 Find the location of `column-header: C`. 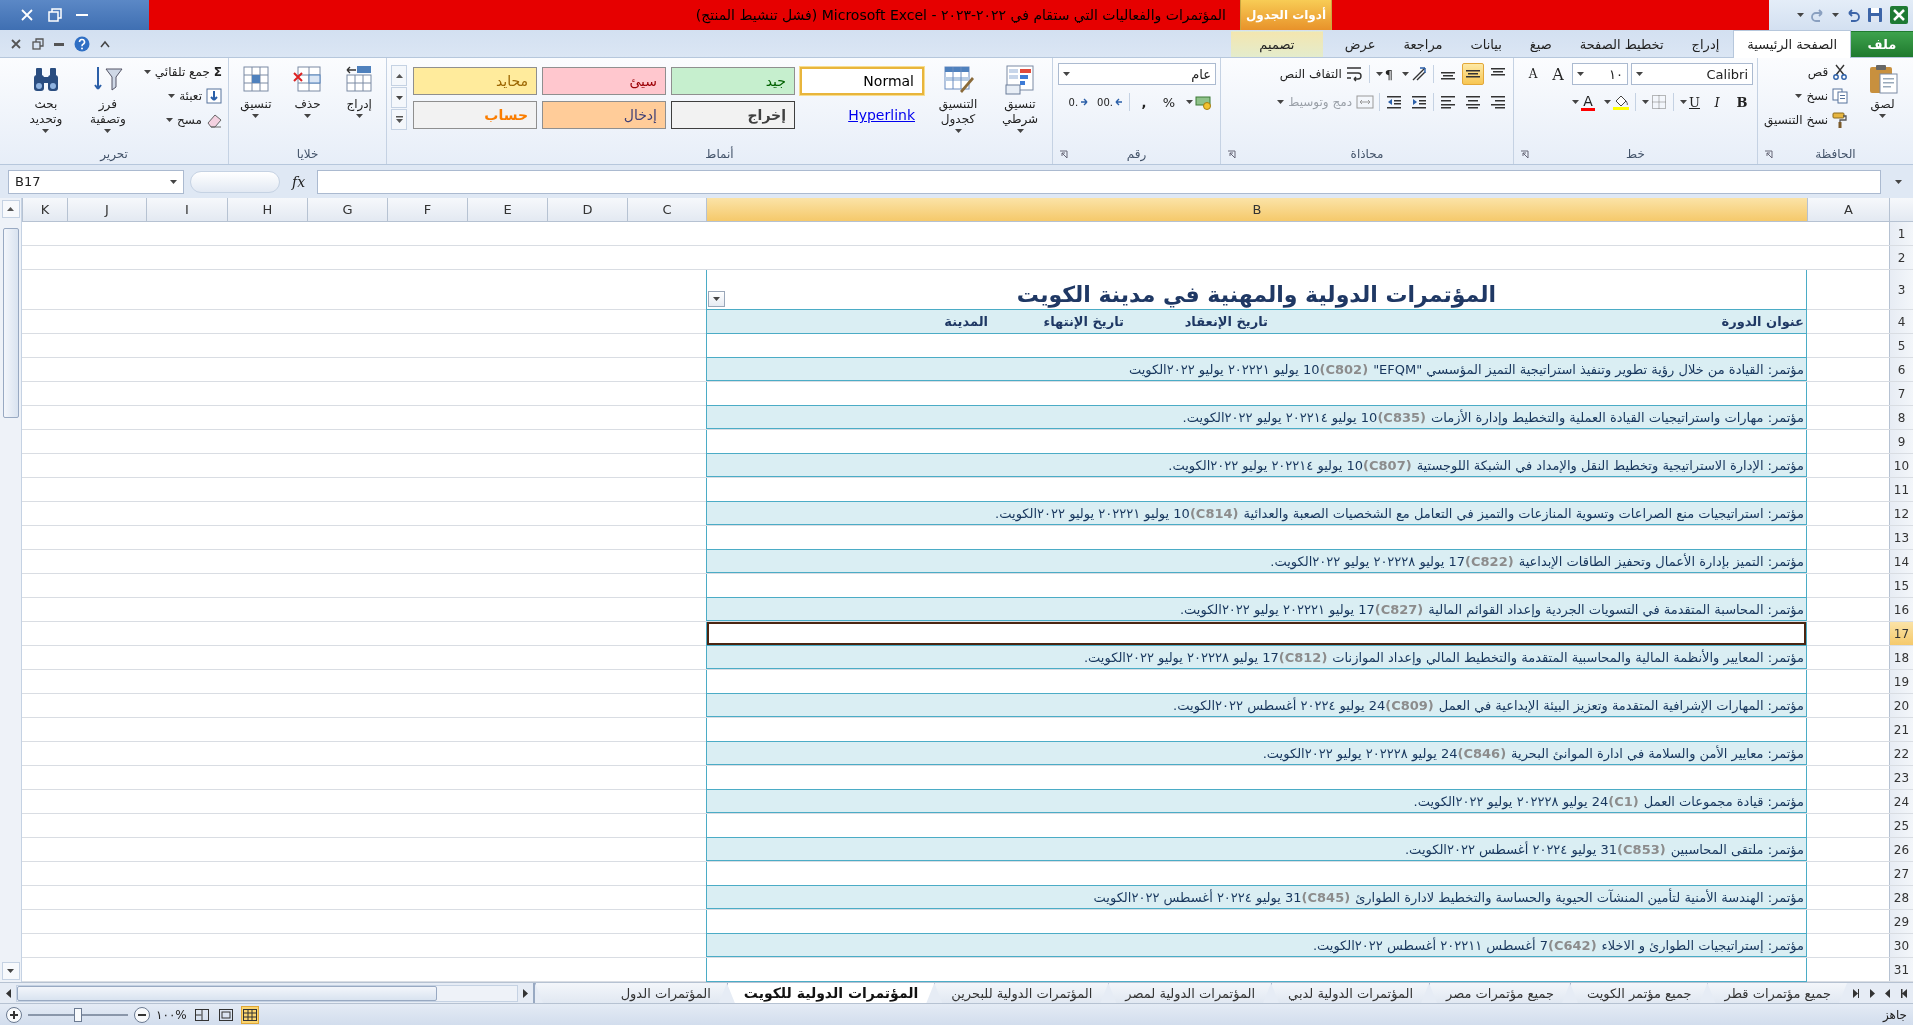

column-header: C is located at coordinates (666, 210).